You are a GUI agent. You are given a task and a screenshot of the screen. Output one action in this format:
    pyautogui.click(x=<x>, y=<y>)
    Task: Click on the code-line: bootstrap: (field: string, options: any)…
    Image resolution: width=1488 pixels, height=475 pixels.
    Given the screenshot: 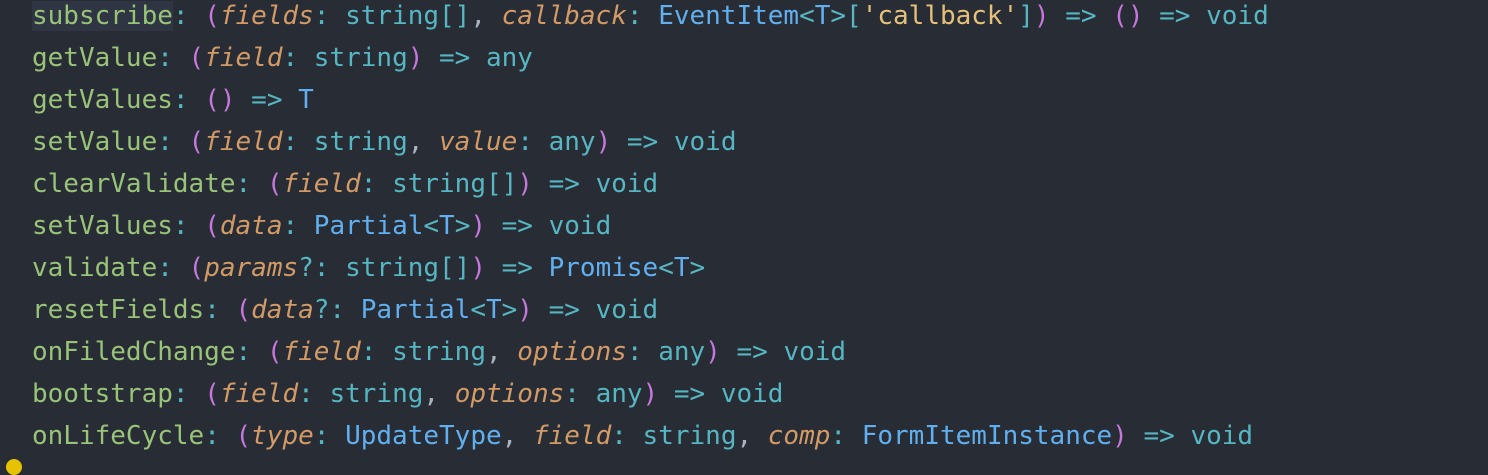 What is the action you would take?
    pyautogui.click(x=650, y=394)
    